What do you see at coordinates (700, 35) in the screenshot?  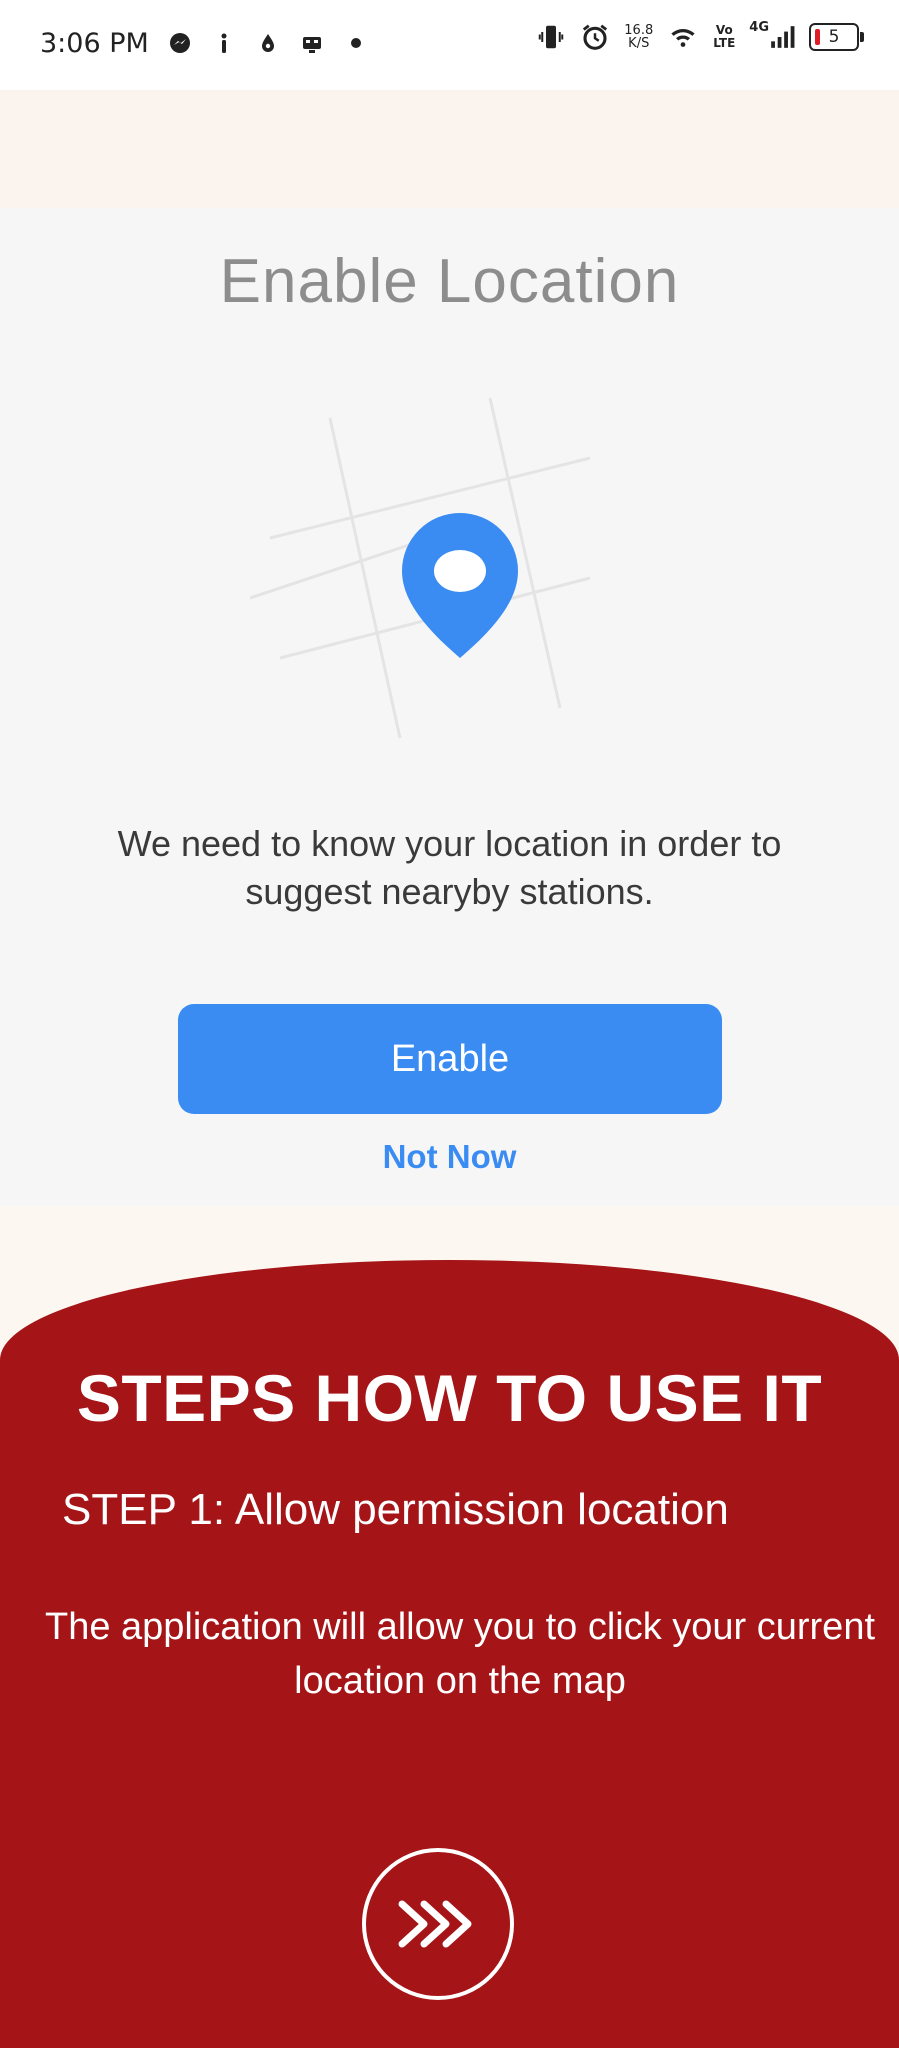 I see `system-icons: 16.8 K/S Vo LTE 4G 5` at bounding box center [700, 35].